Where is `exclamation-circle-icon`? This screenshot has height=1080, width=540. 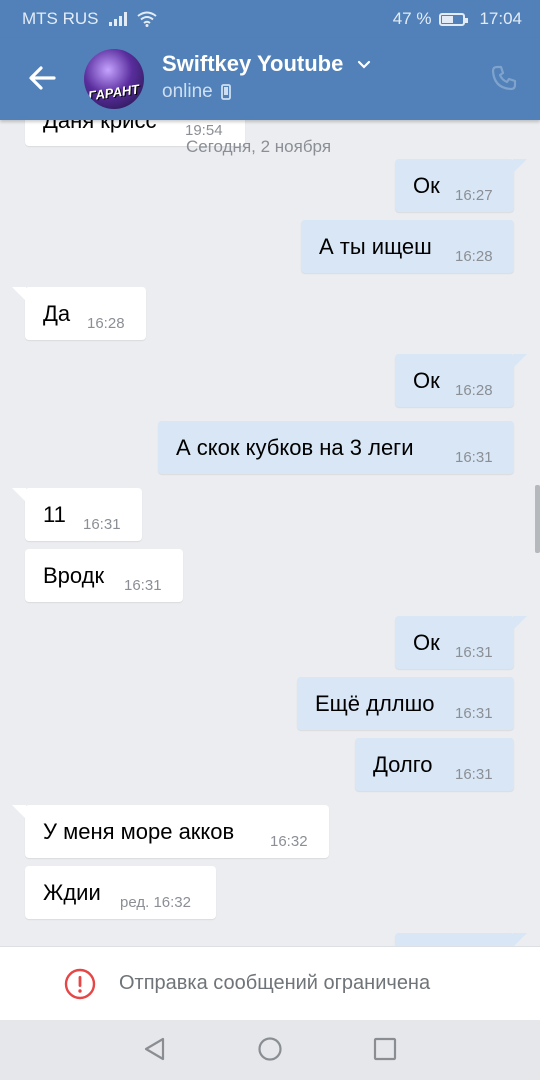 exclamation-circle-icon is located at coordinates (80, 984).